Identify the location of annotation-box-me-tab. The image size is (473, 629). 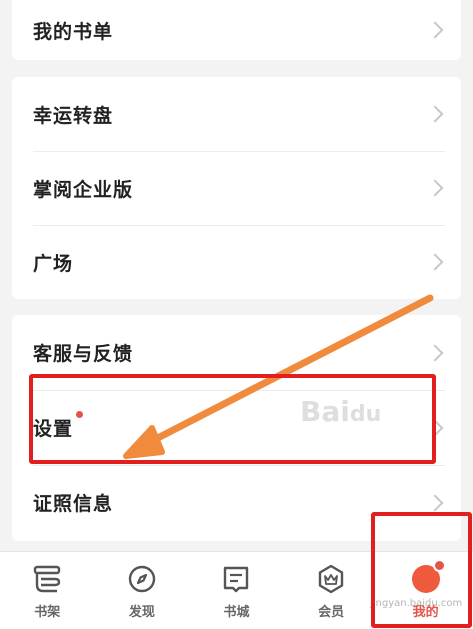
(421, 570).